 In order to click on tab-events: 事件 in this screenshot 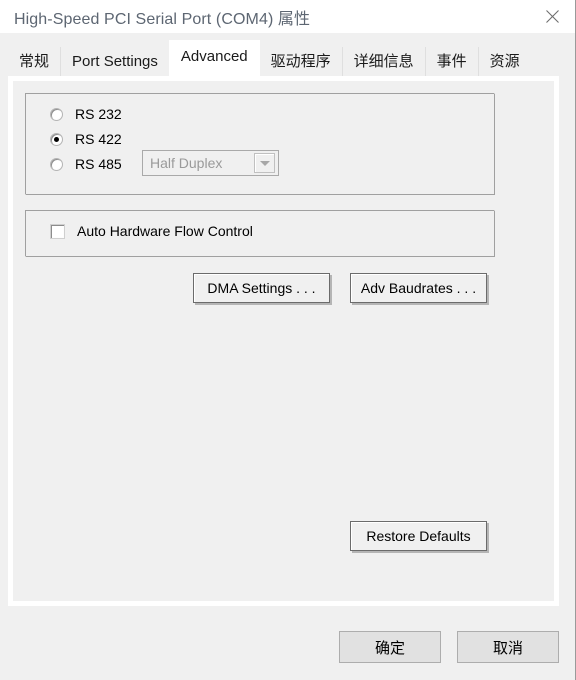, I will do `click(451, 61)`.